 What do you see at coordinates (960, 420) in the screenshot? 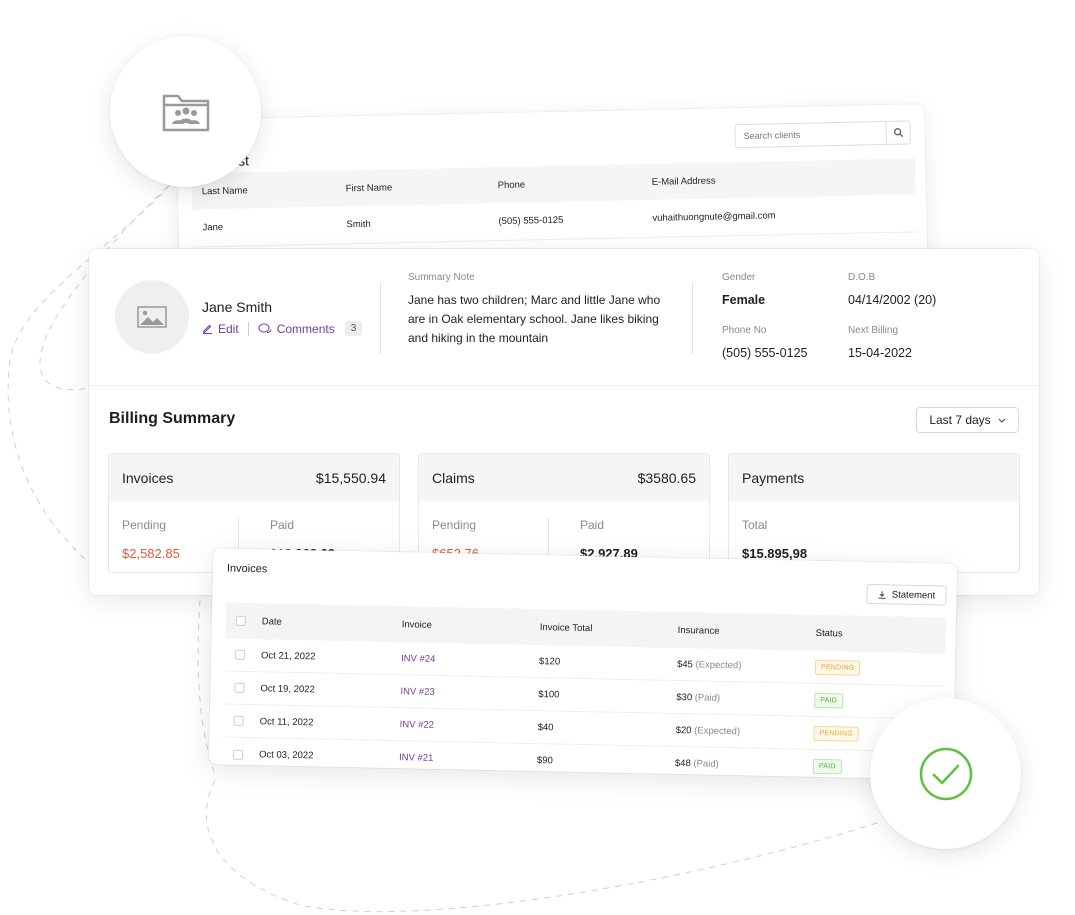
I see `date-range-value: Last 7 days` at bounding box center [960, 420].